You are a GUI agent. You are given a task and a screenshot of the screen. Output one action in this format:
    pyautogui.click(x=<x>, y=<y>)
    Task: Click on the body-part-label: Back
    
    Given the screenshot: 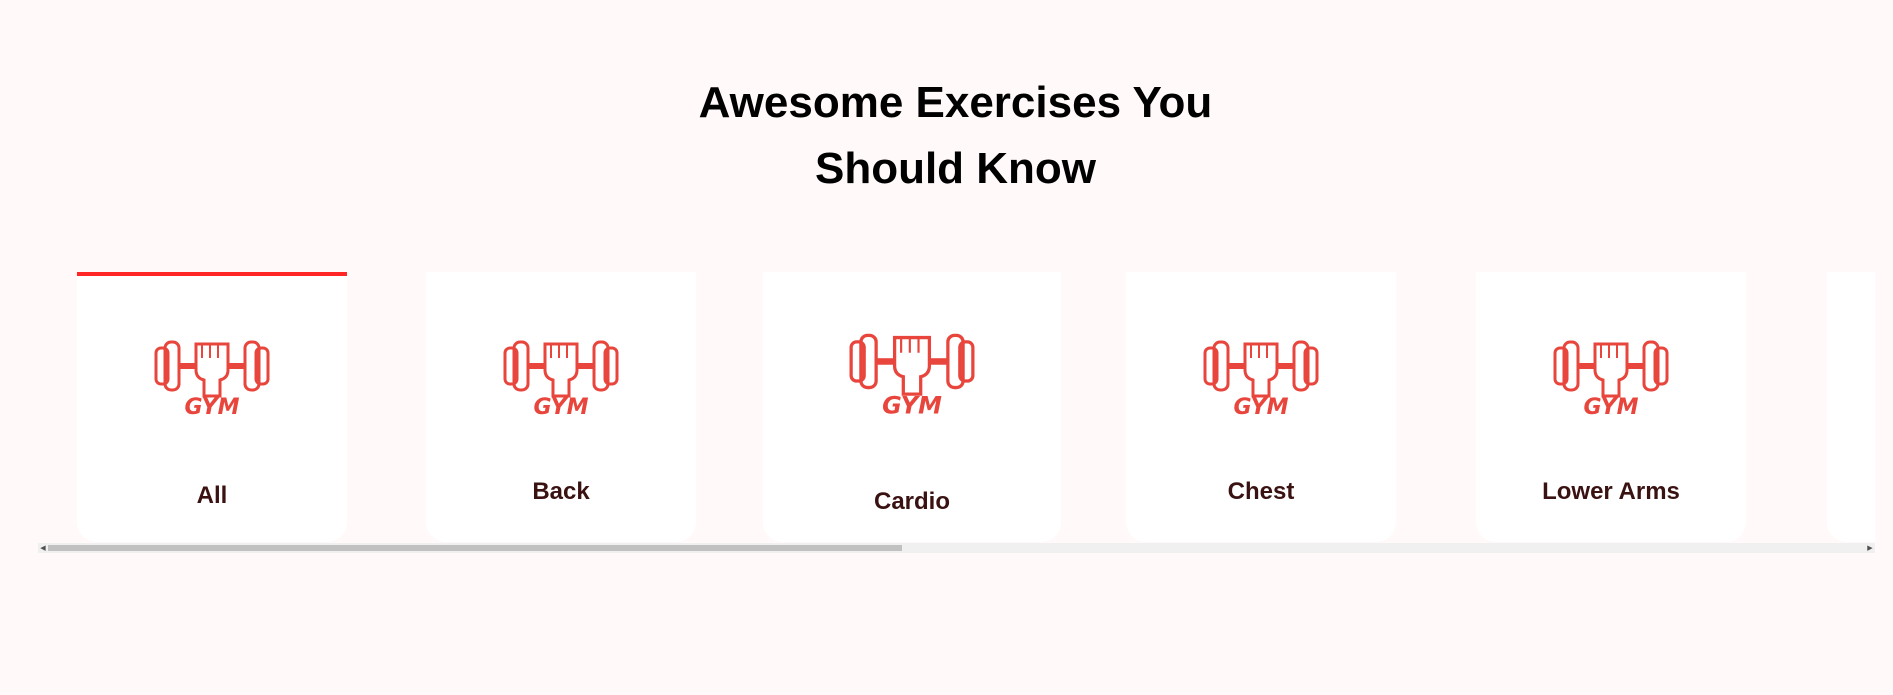 What is the action you would take?
    pyautogui.click(x=561, y=491)
    